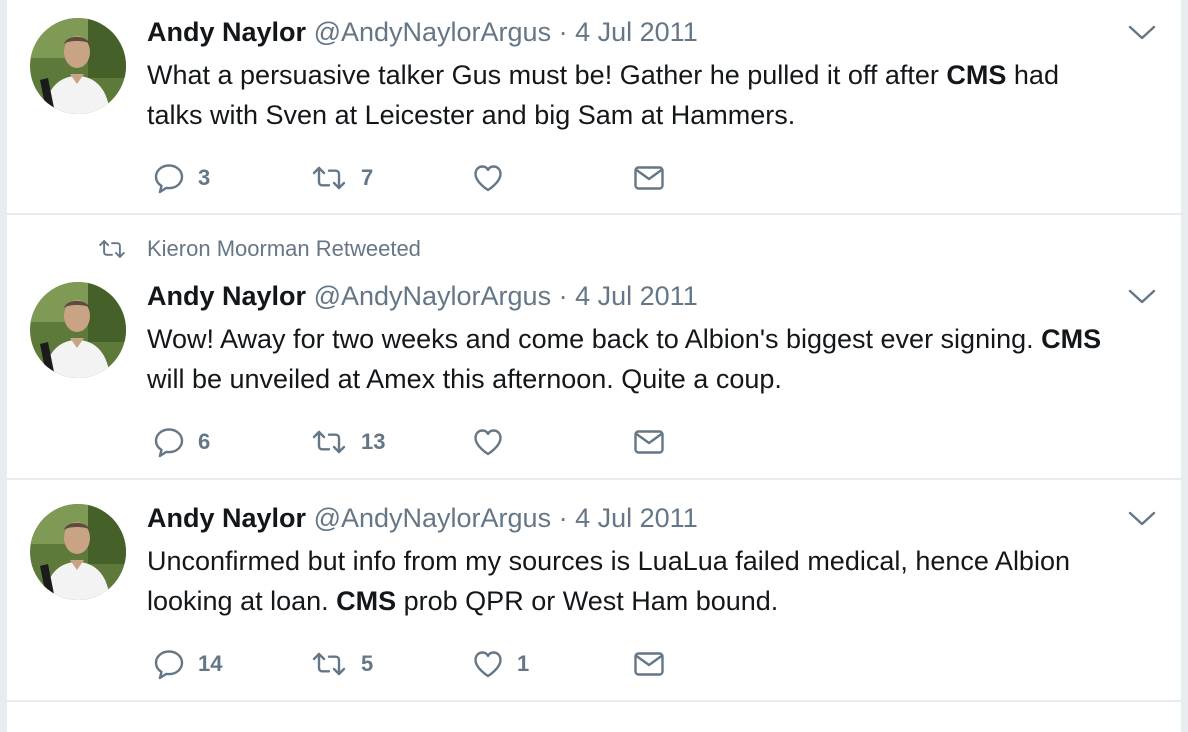 The width and height of the screenshot is (1188, 732). Describe the element at coordinates (204, 441) in the screenshot. I see `reply-count: 6` at that location.